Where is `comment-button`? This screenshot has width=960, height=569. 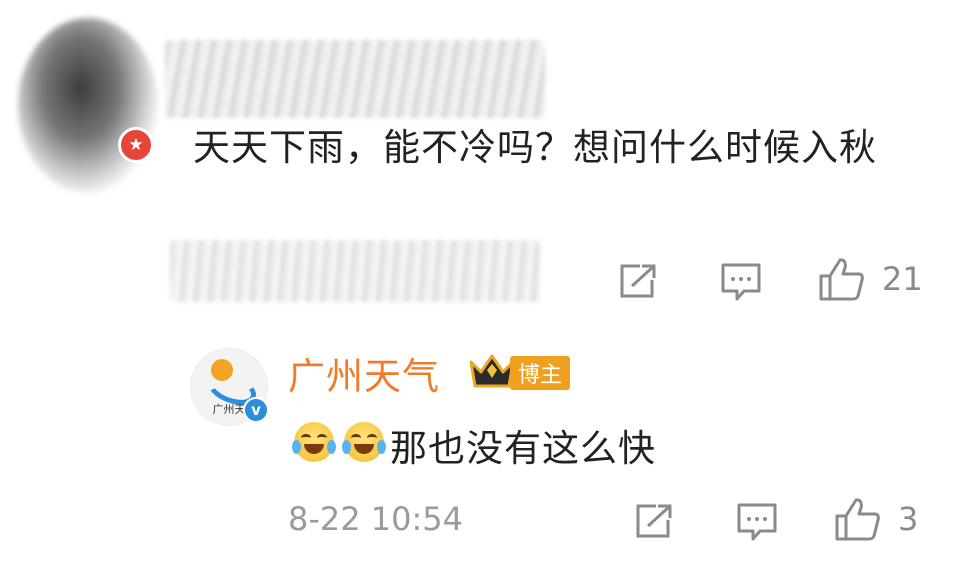
comment-button is located at coordinates (741, 282).